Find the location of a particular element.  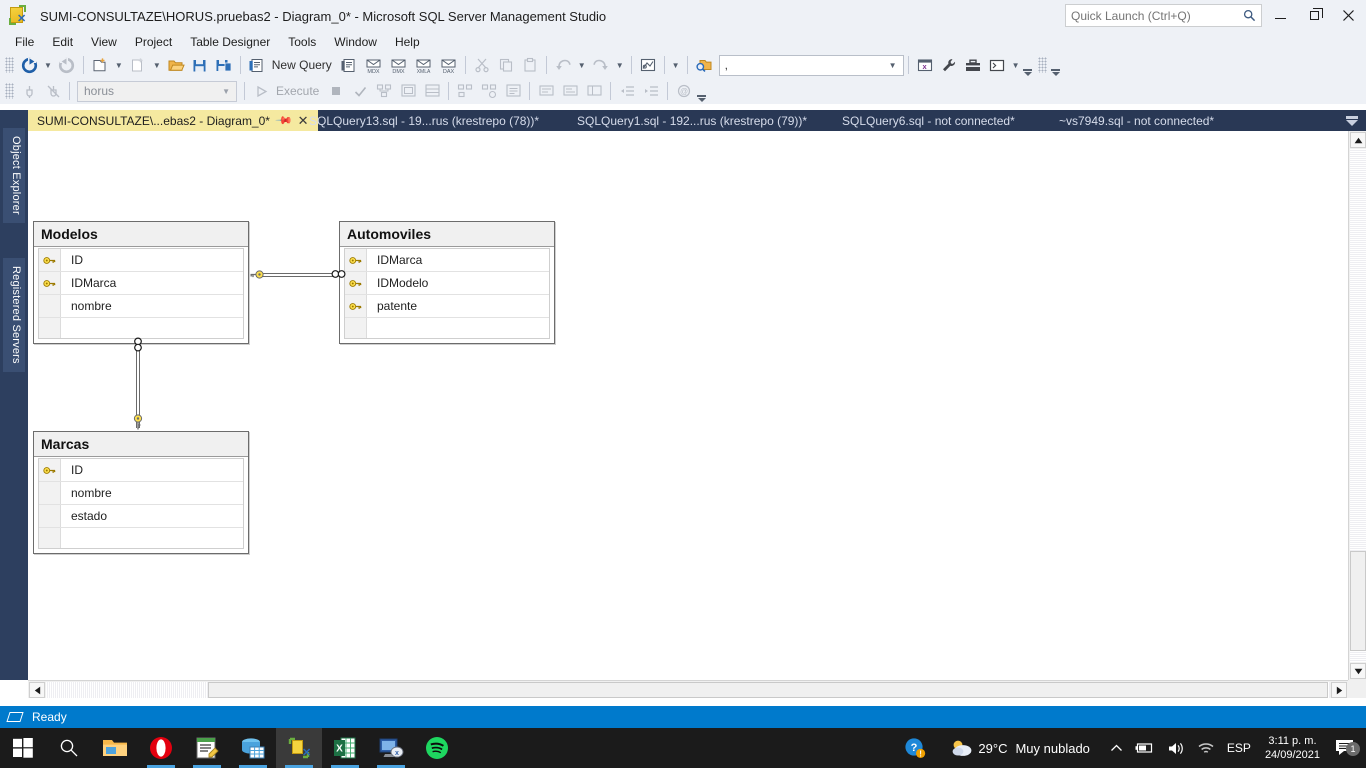

open-file-icon is located at coordinates (176, 65).